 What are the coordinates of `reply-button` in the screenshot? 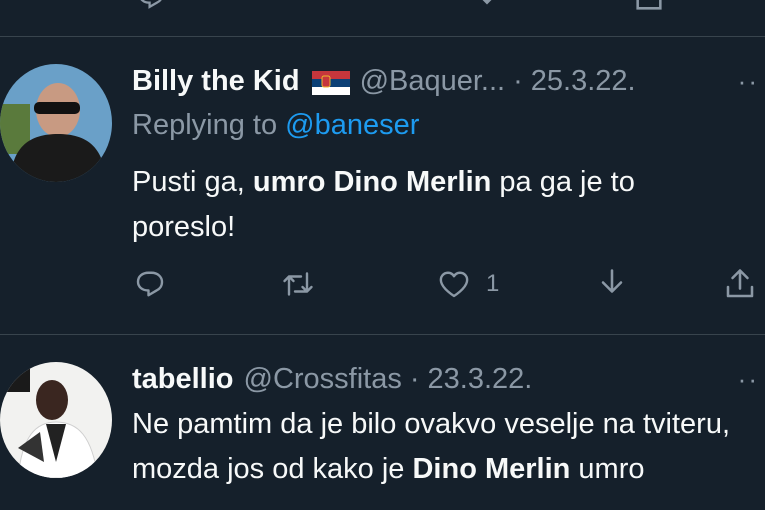 It's located at (150, 284).